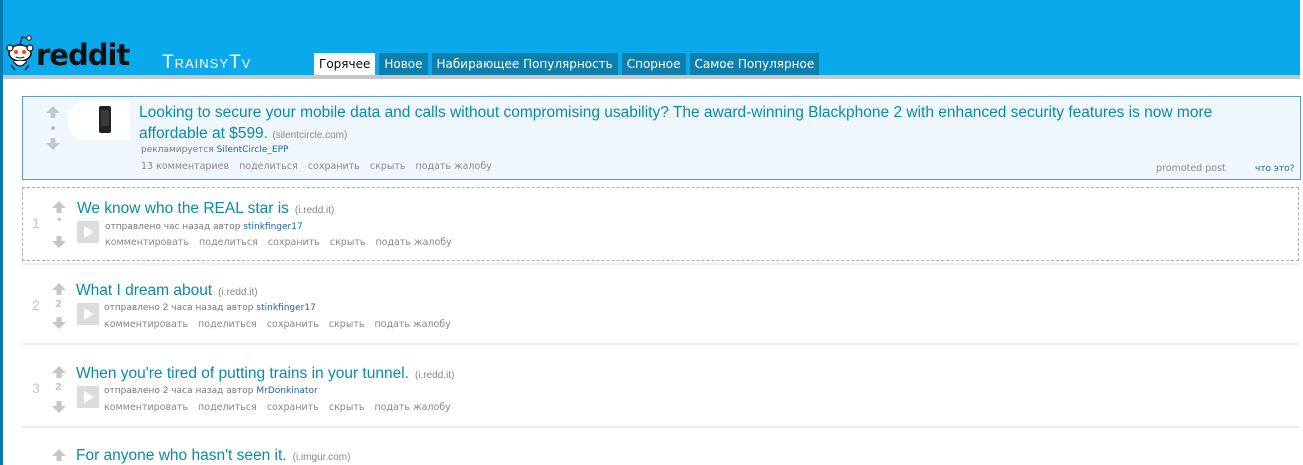 The height and width of the screenshot is (465, 1303). What do you see at coordinates (183, 208) in the screenshot?
I see `post-title-text: We know who the REAL star is` at bounding box center [183, 208].